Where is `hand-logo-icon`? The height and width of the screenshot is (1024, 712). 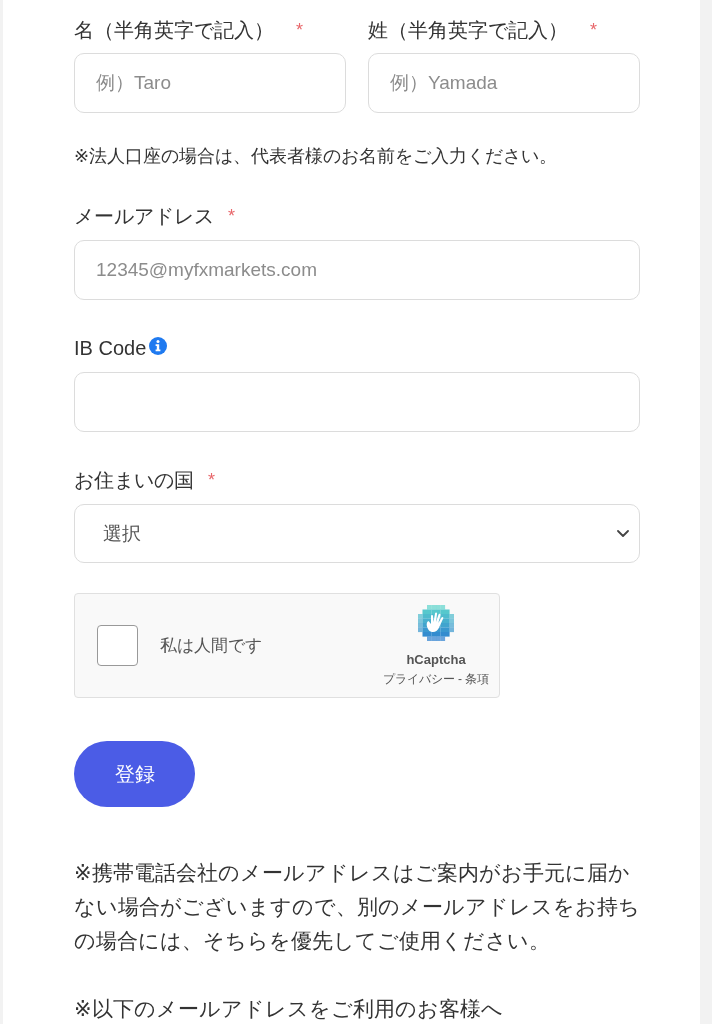
hand-logo-icon is located at coordinates (436, 622).